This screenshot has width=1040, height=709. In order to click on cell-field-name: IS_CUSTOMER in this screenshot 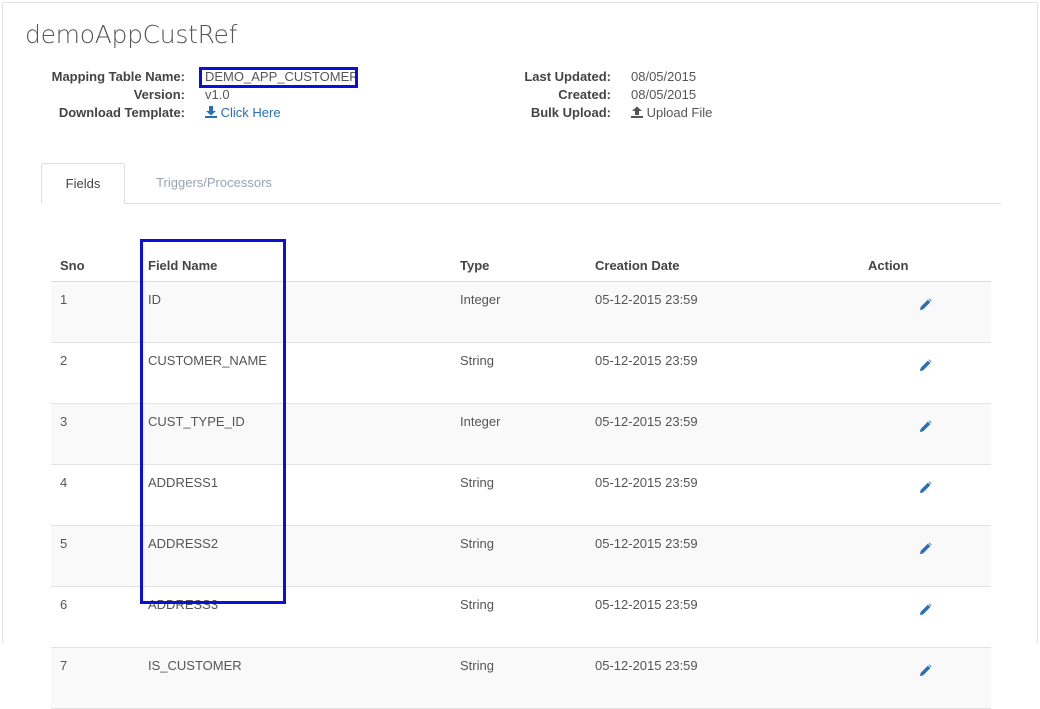, I will do `click(295, 678)`.